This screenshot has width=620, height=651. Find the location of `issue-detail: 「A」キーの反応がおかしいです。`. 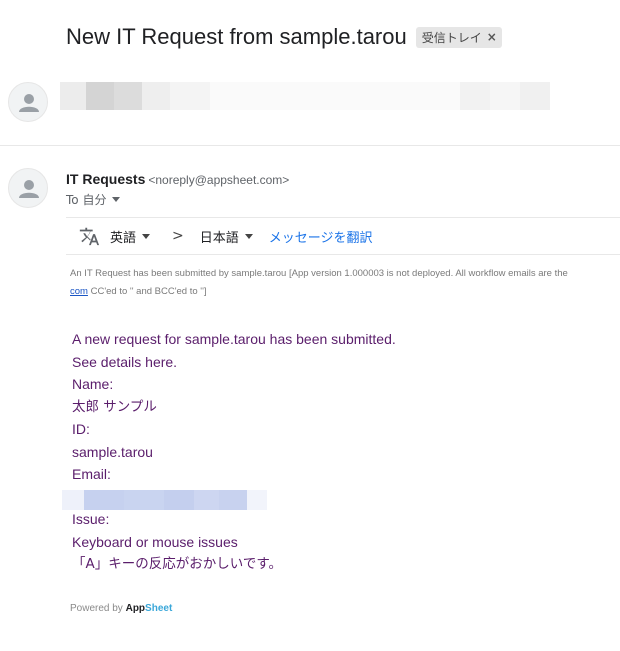

issue-detail: 「A」キーの反応がおかしいです。 is located at coordinates (177, 564).